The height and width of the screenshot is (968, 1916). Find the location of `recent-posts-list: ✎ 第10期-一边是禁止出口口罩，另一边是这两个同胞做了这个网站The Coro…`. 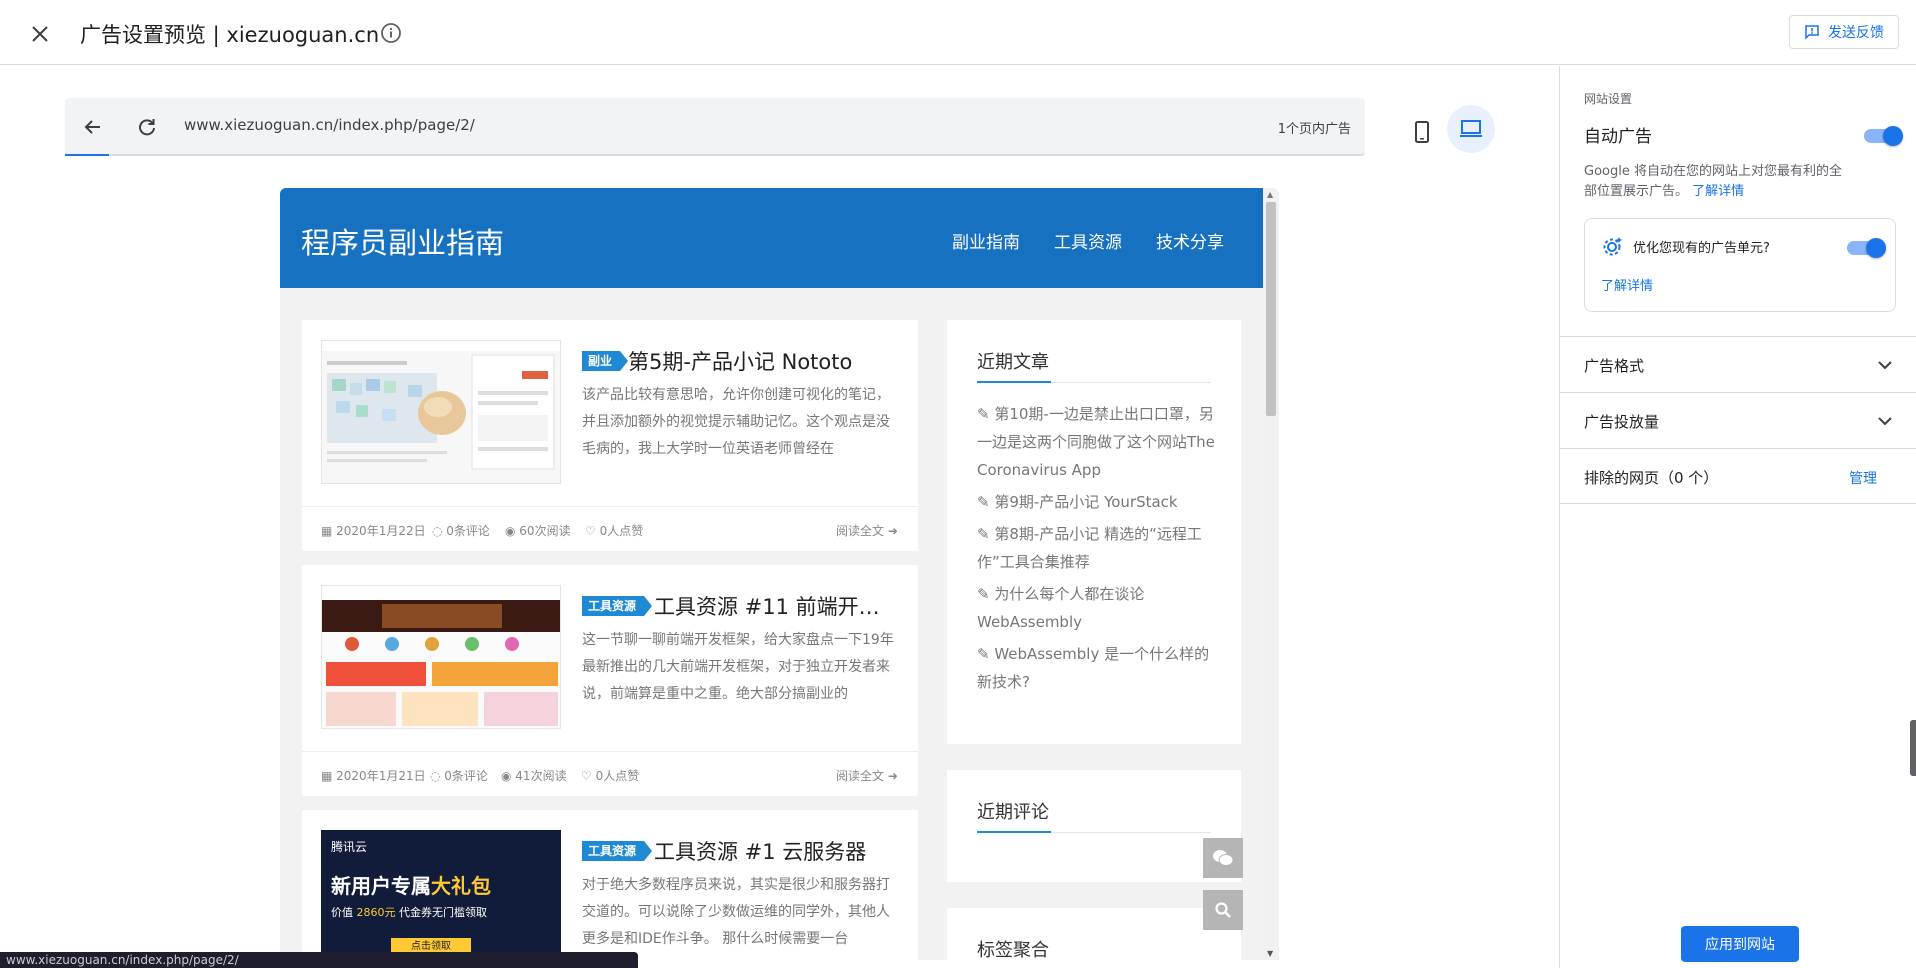

recent-posts-list: ✎ 第10期-一边是禁止出口口罩，另一边是这两个同胞做了这个网站The Coro… is located at coordinates (1096, 550).